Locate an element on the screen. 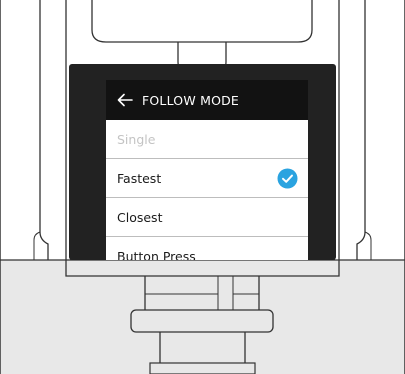 The height and width of the screenshot is (374, 405). option-label: Single is located at coordinates (136, 139).